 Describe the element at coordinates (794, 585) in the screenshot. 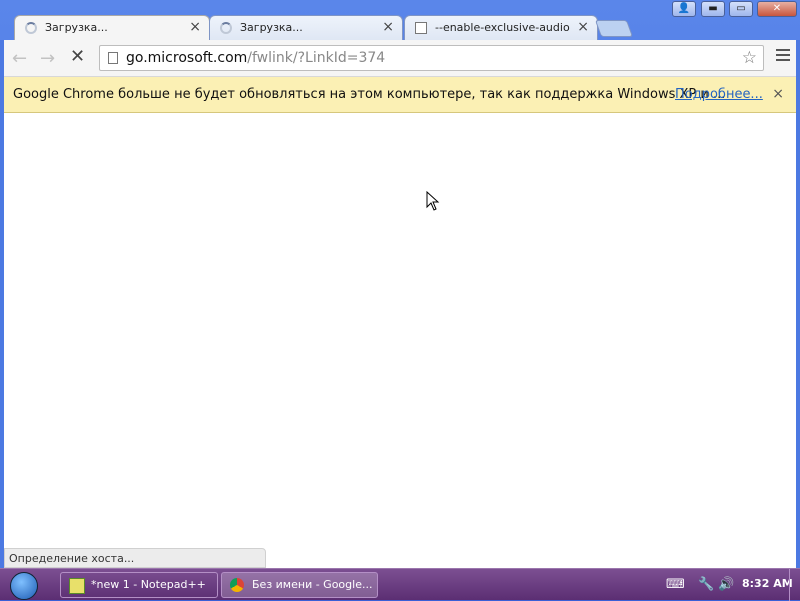

I see `show-desktop-button` at that location.